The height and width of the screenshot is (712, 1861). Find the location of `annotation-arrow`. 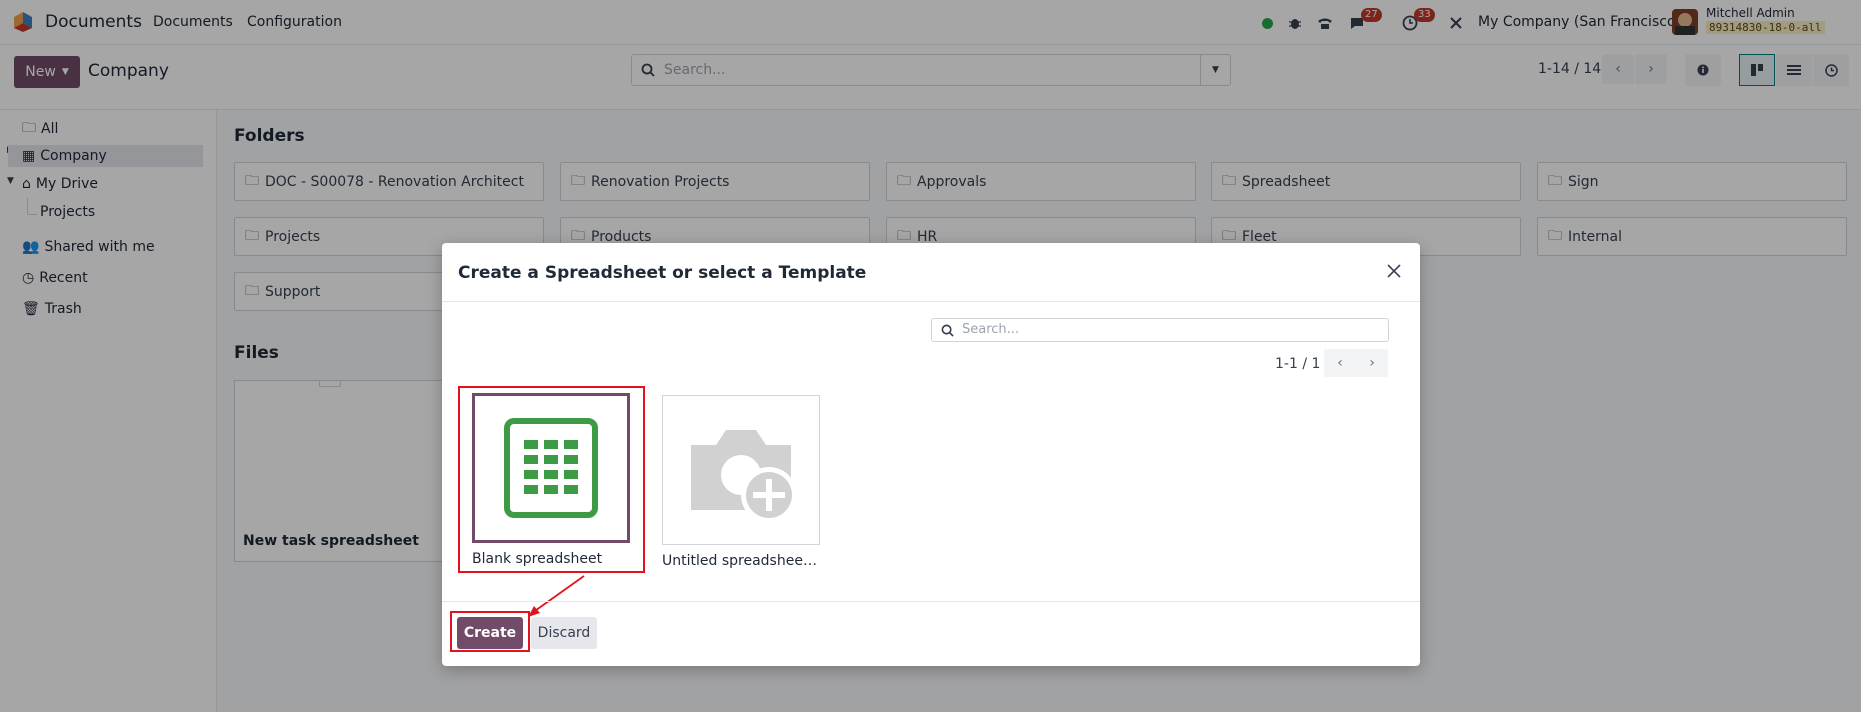

annotation-arrow is located at coordinates (556, 596).